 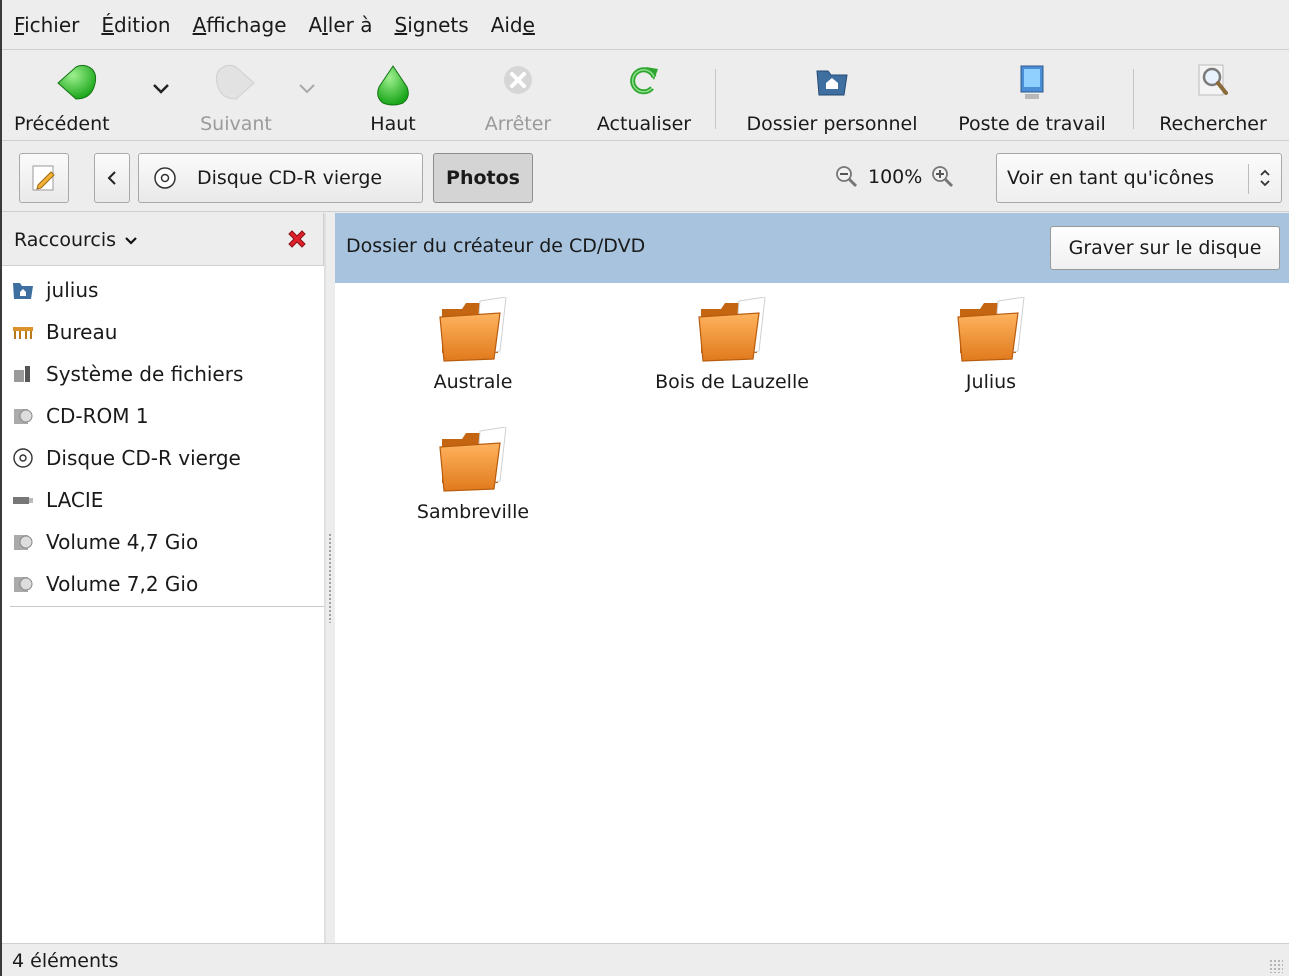 What do you see at coordinates (163, 290) in the screenshot?
I see `sidebar-item-julius: julius` at bounding box center [163, 290].